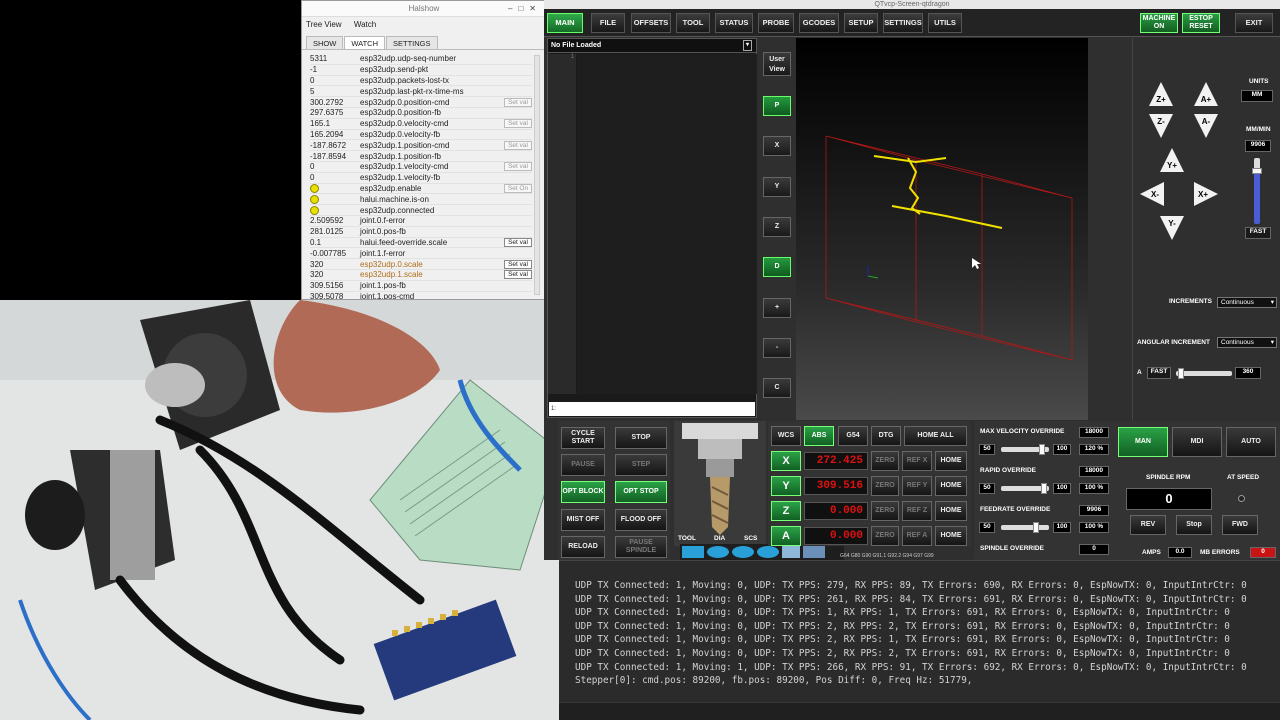  I want to click on clear-button: C, so click(777, 388).